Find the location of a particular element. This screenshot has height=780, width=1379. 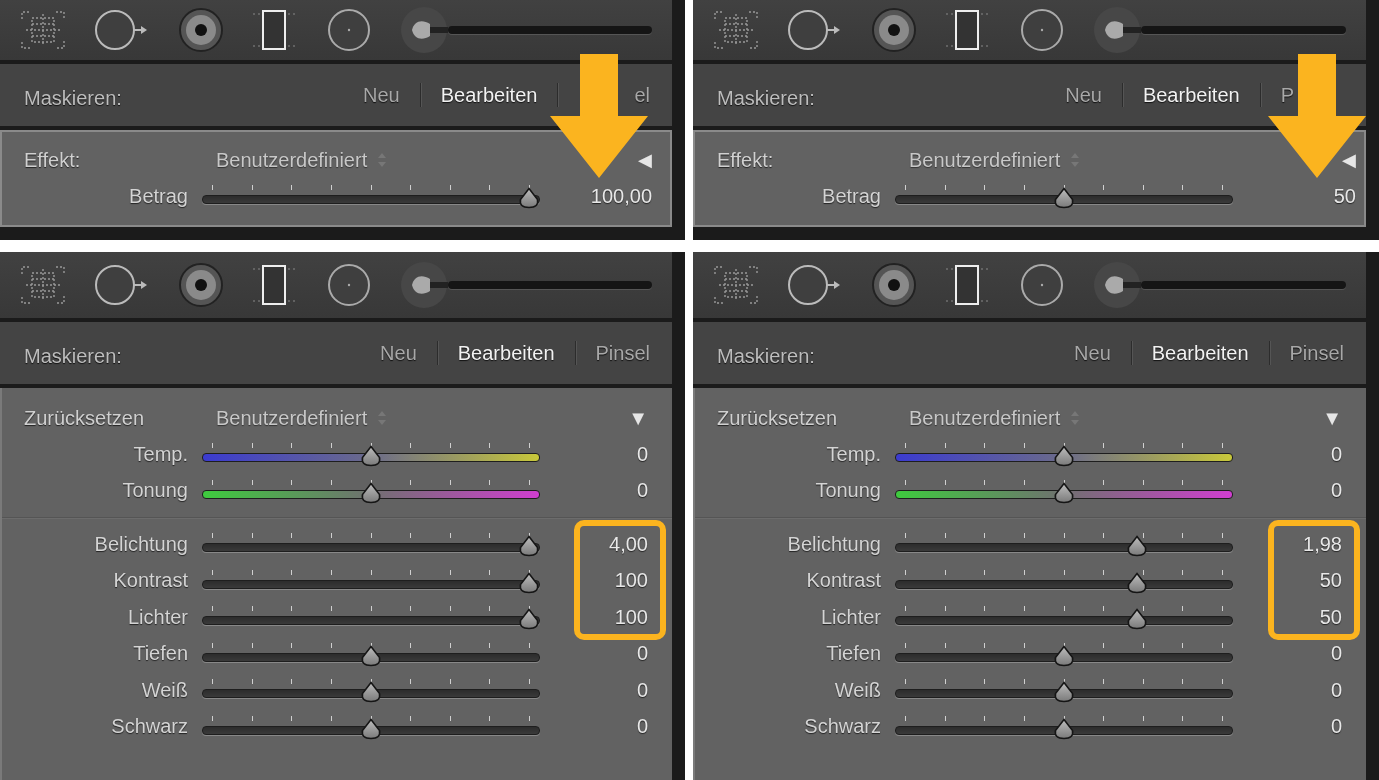

slider-label: Tonung is located at coordinates (155, 491).